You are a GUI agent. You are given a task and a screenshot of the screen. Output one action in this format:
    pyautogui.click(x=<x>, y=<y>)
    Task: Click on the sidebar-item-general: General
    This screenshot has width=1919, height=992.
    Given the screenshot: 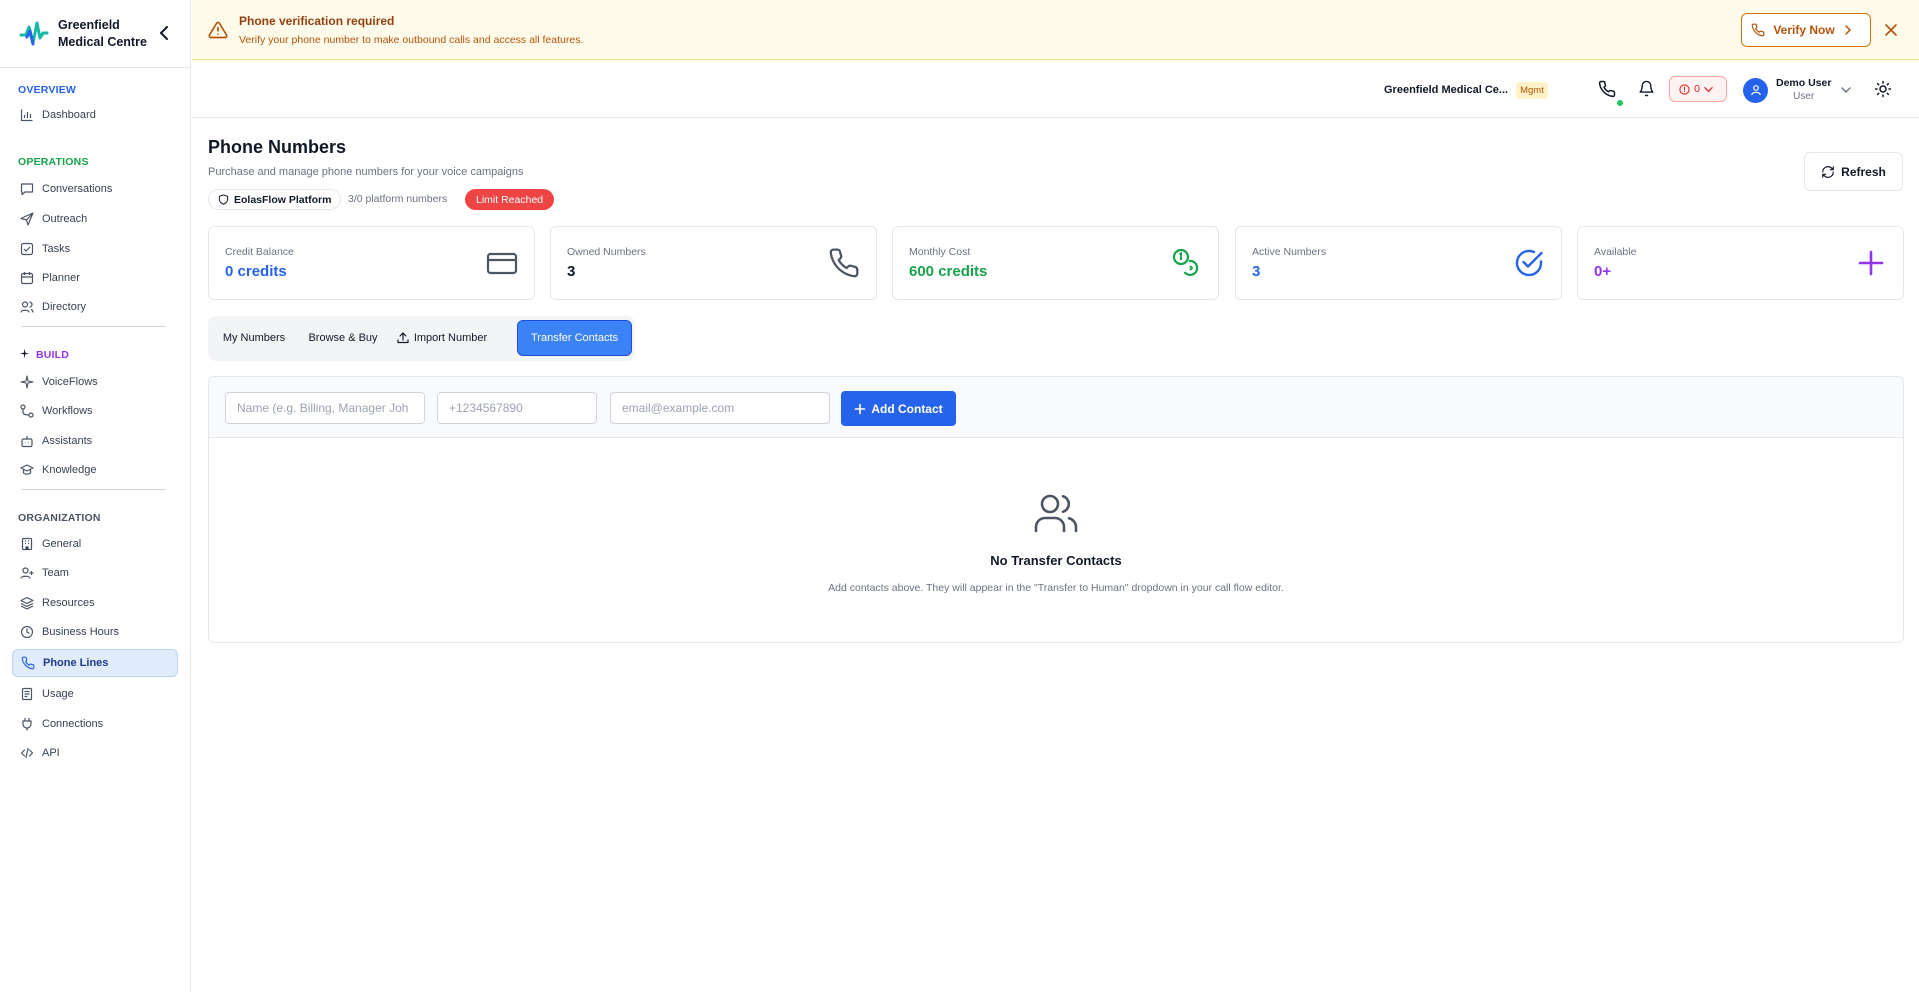 What is the action you would take?
    pyautogui.click(x=95, y=544)
    